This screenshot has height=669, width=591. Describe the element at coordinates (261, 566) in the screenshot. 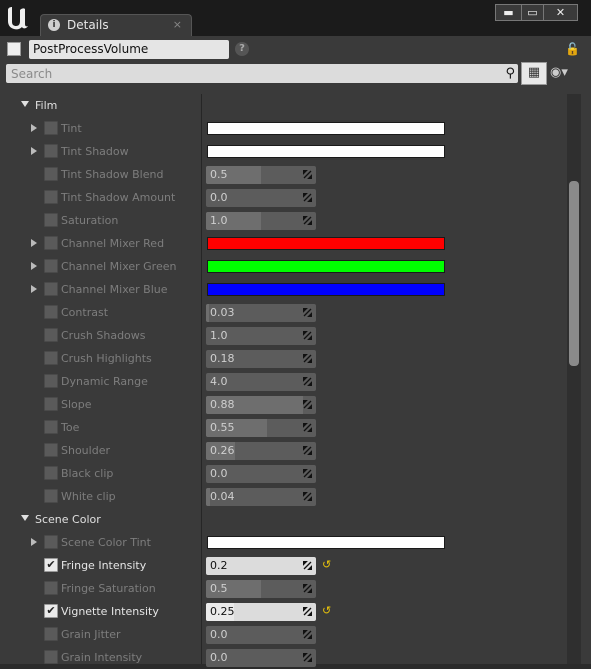

I see `numeric-slider-field: 0.2` at that location.